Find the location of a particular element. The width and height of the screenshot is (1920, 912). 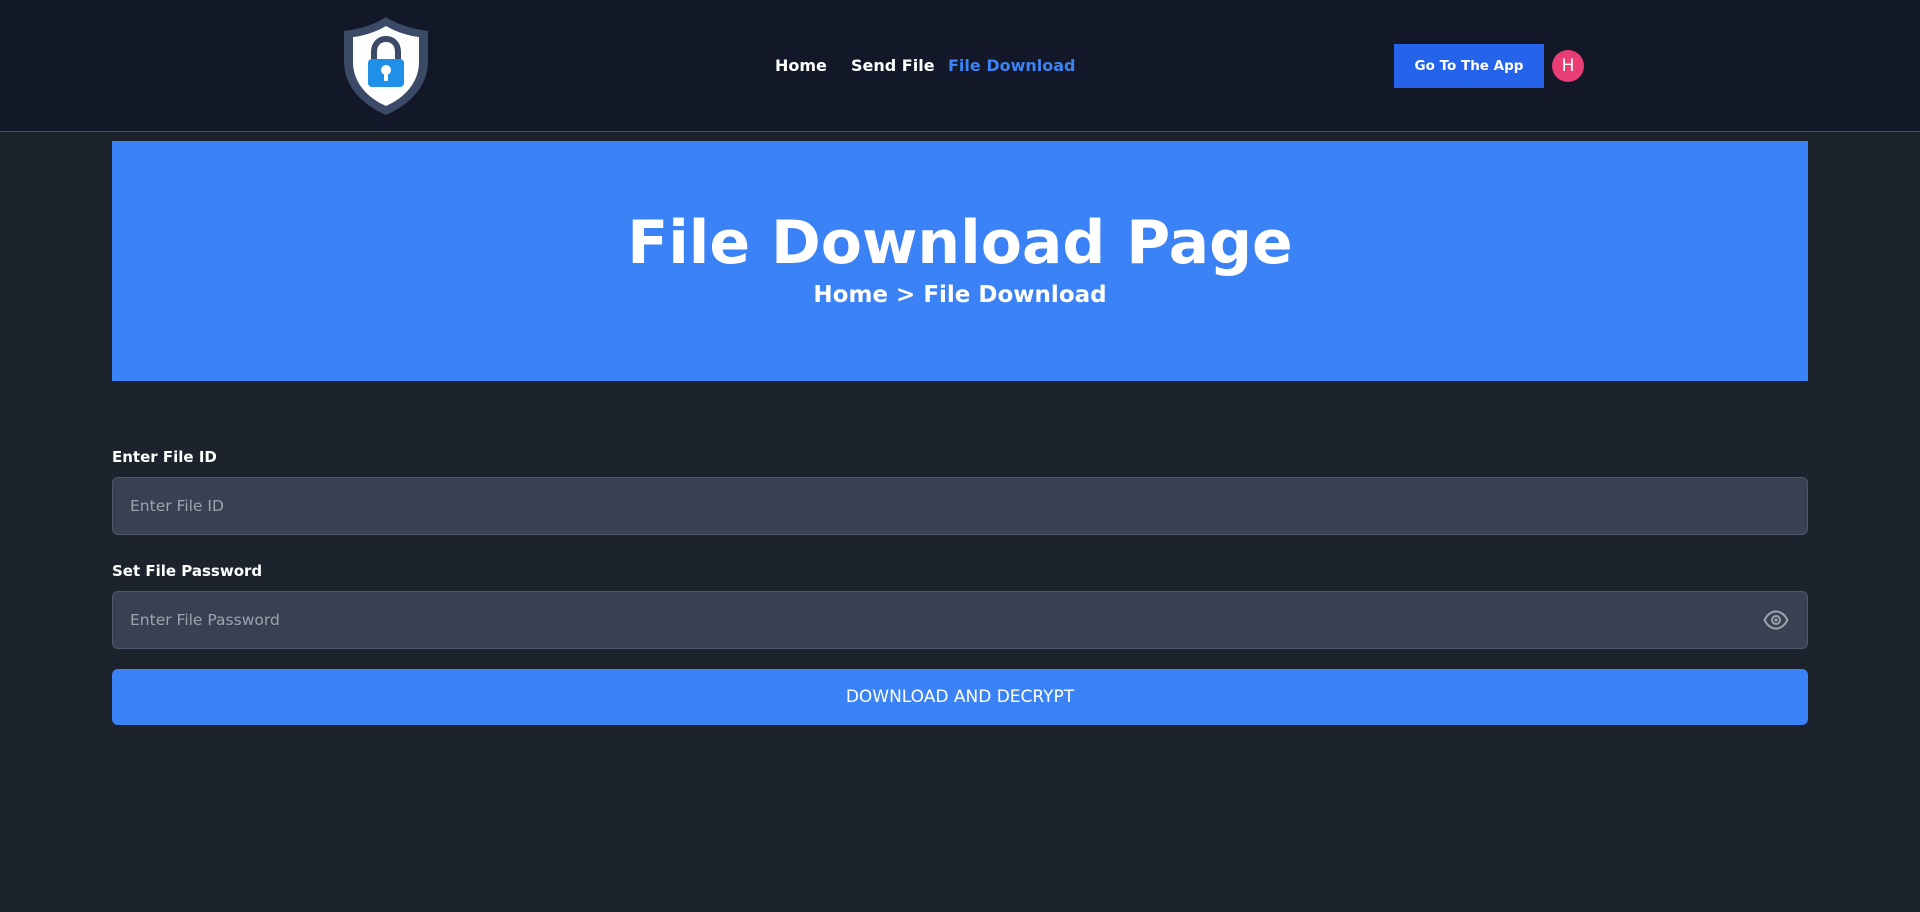

main-nav: Home Send File File Download is located at coordinates (960, 66).